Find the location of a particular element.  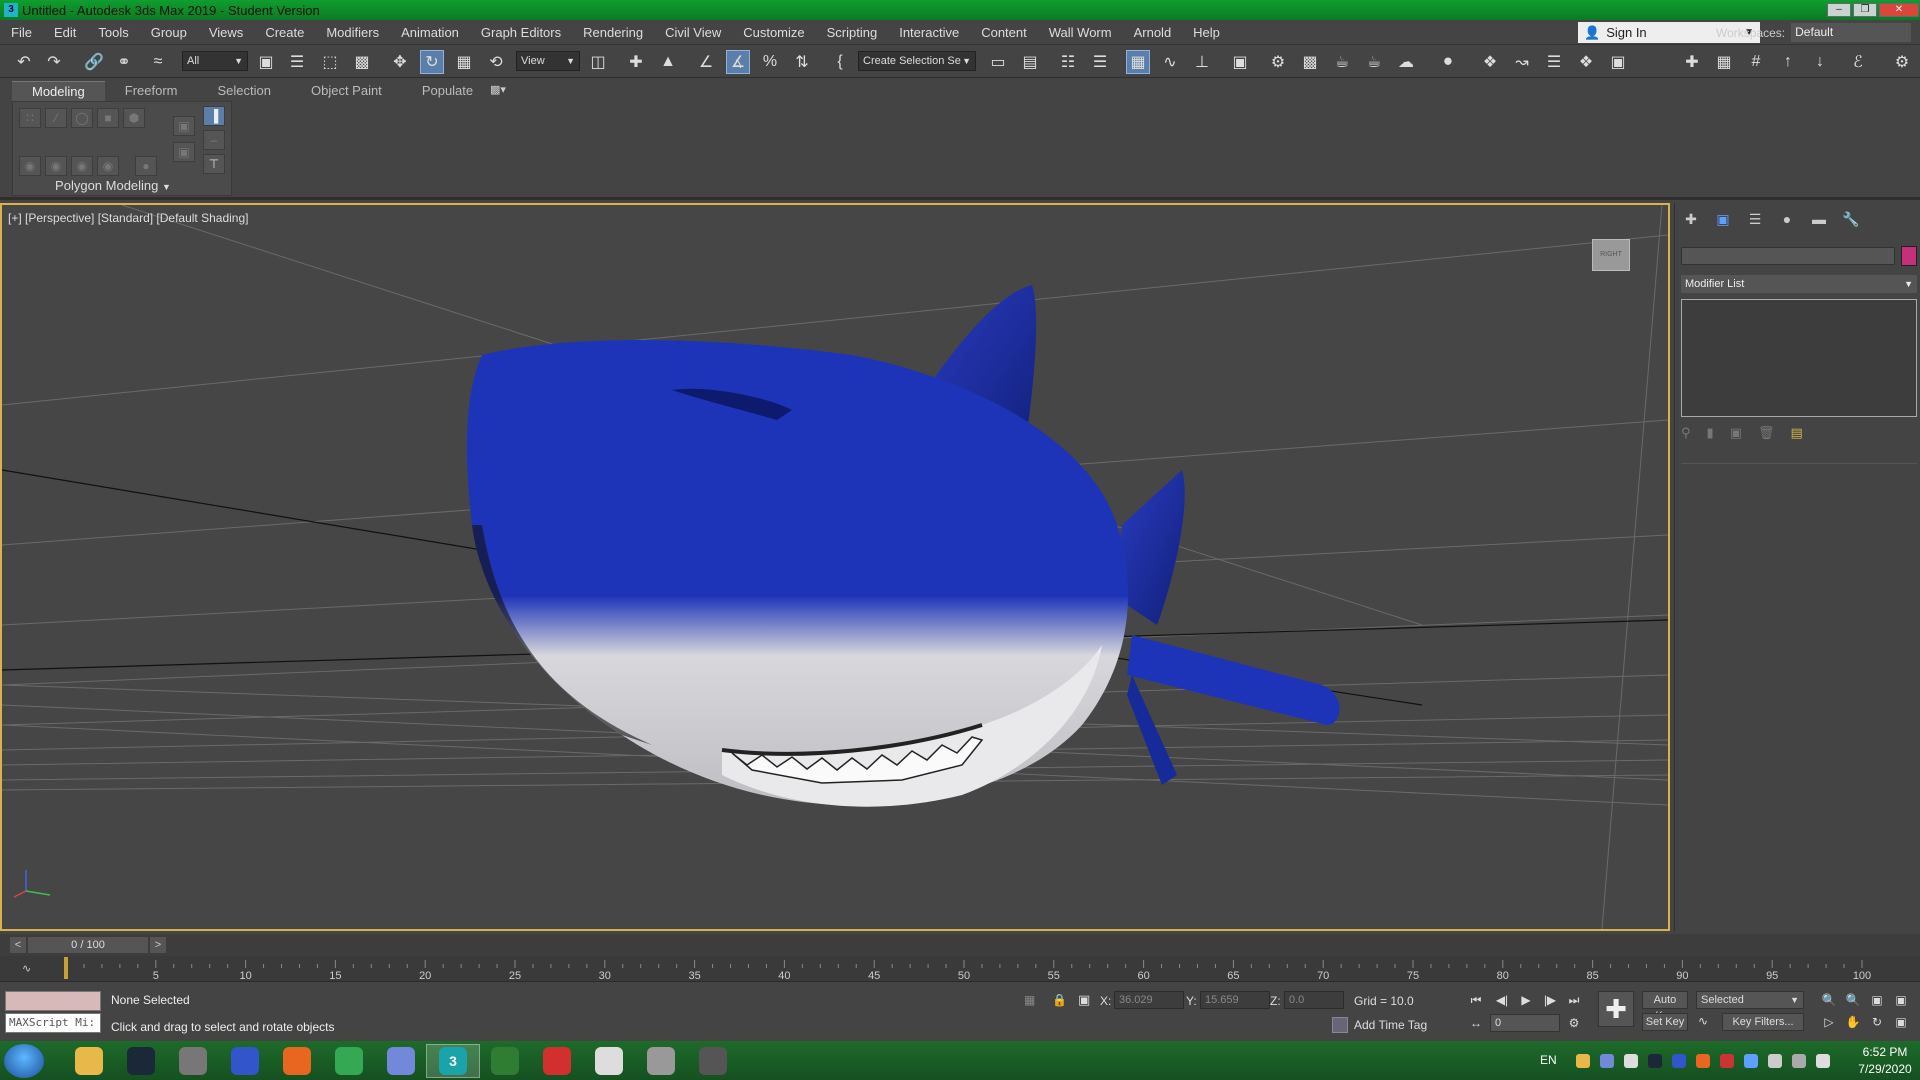

scripting-icon: ℰ is located at coordinates (1858, 62).